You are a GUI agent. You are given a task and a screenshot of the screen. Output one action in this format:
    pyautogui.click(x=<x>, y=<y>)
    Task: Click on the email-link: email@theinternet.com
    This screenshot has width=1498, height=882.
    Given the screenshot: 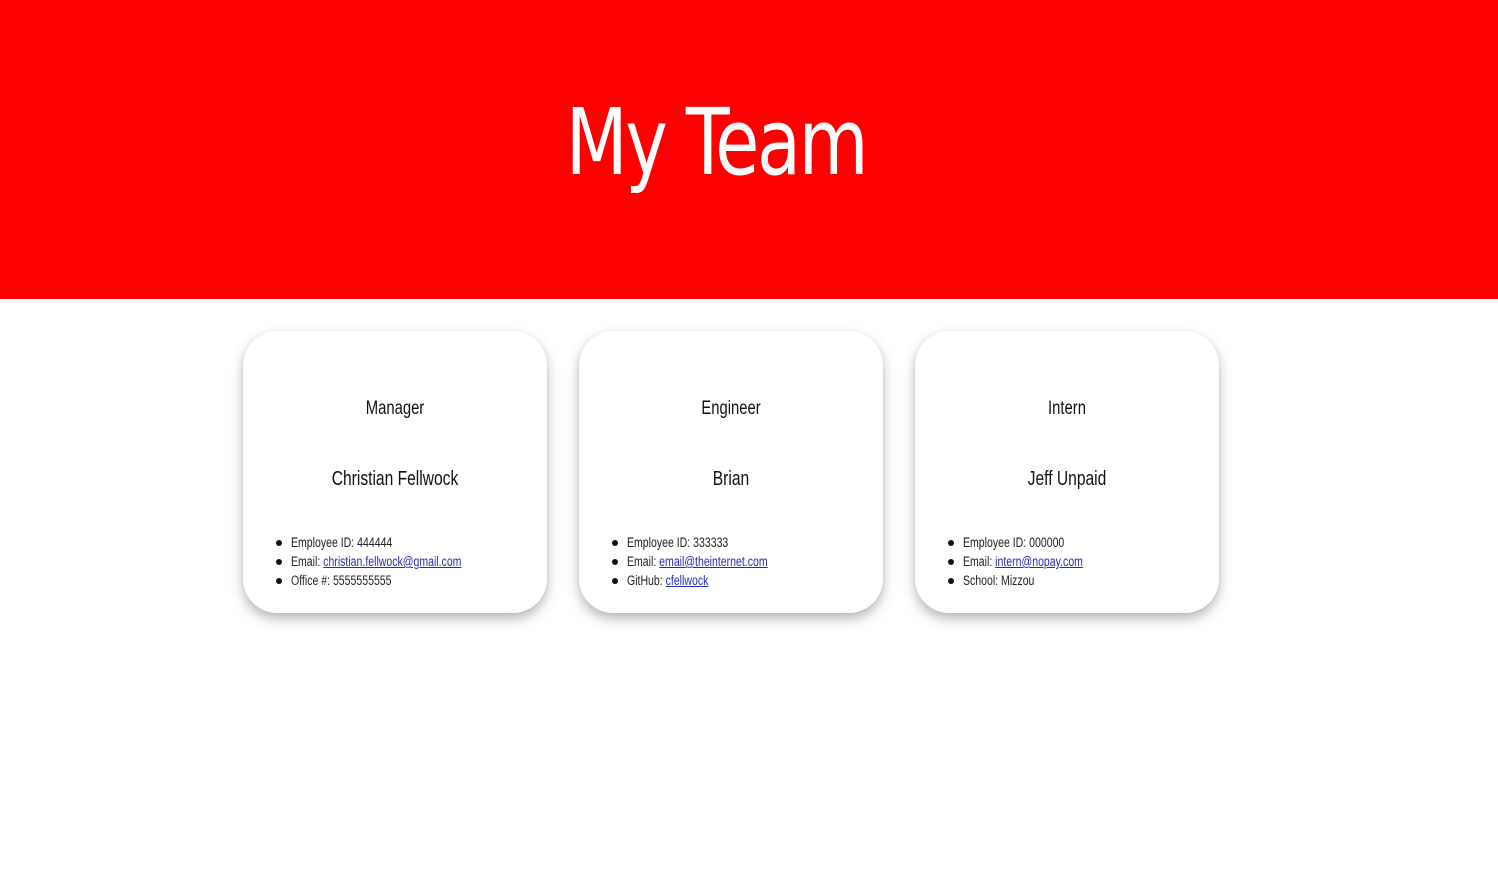 What is the action you would take?
    pyautogui.click(x=713, y=561)
    